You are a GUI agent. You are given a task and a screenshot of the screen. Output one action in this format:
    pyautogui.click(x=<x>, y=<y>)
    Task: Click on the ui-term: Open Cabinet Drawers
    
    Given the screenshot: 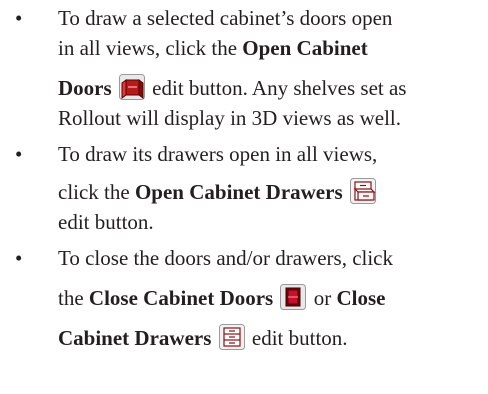 What is the action you would take?
    pyautogui.click(x=238, y=192)
    